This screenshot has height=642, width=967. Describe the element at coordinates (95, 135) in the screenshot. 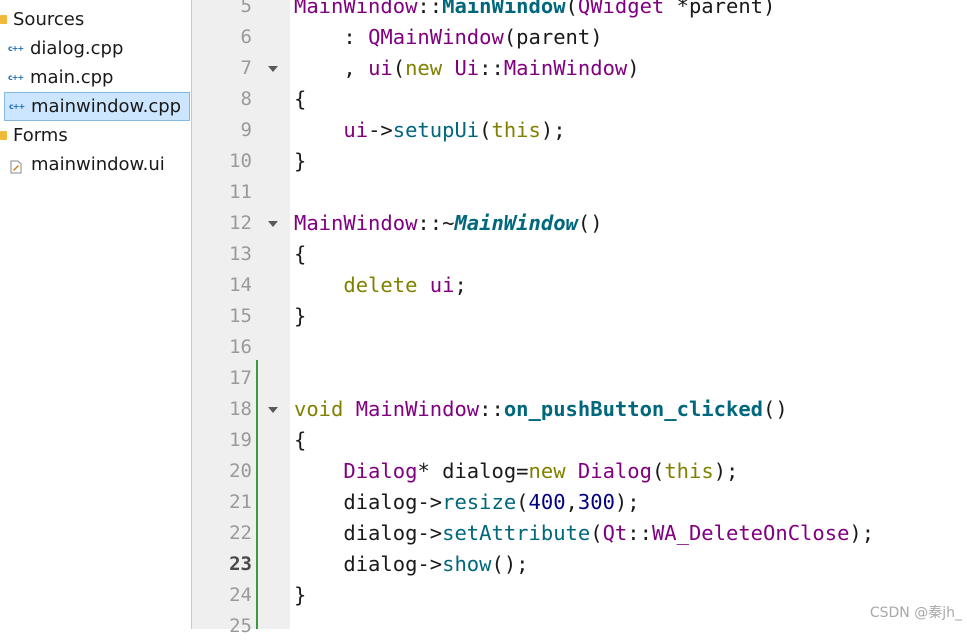

I see `tree-item-forms: Forms` at that location.